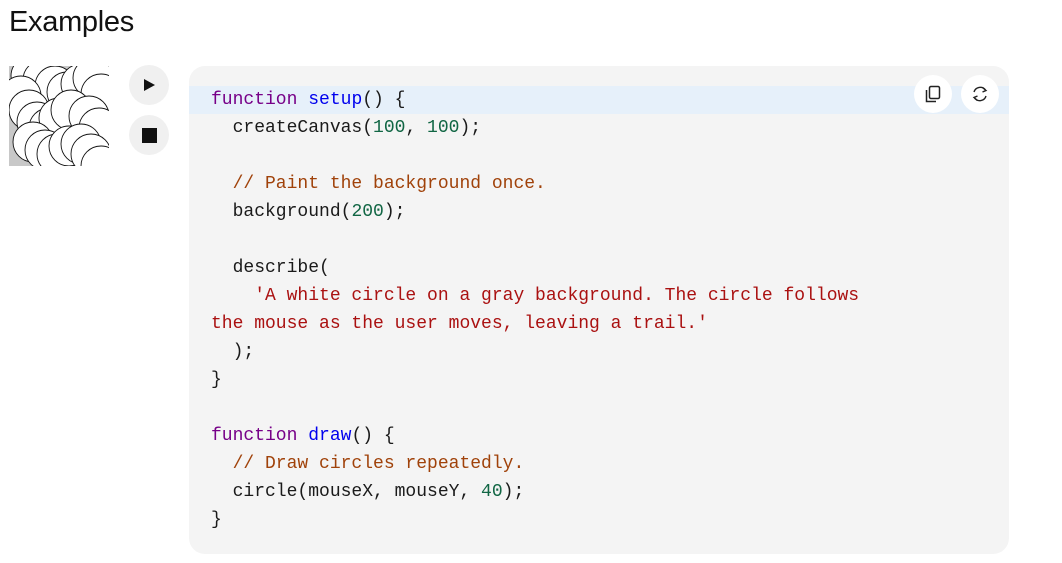  Describe the element at coordinates (599, 436) in the screenshot. I see `code-line: function draw() {` at that location.